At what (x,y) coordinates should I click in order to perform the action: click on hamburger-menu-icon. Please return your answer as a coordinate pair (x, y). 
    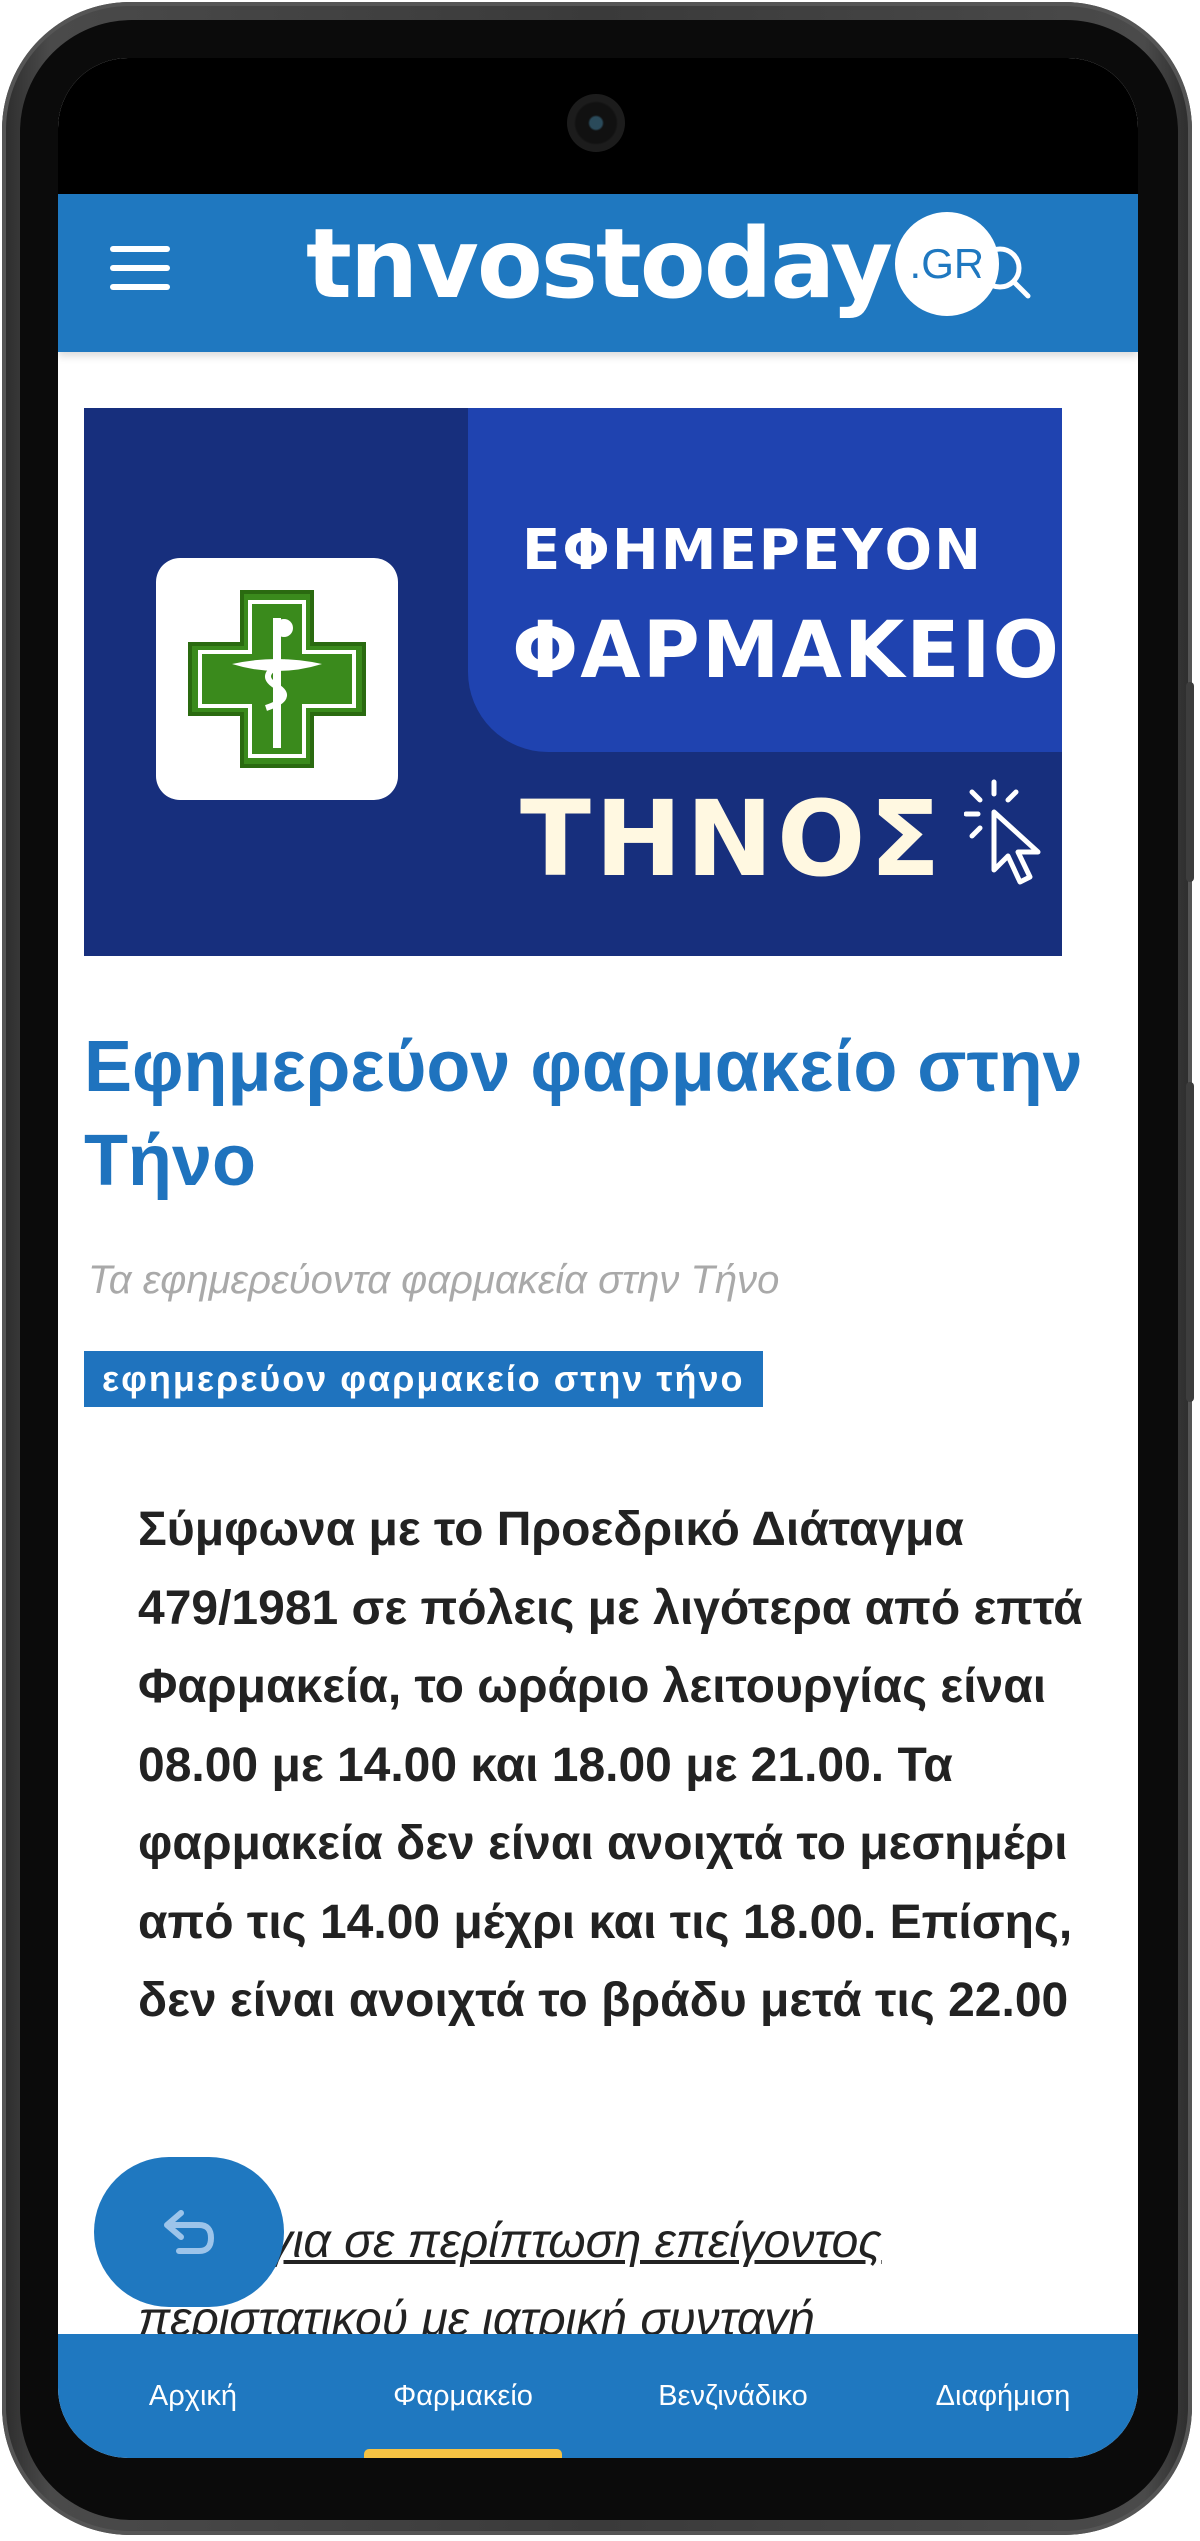
    Looking at the image, I should click on (140, 268).